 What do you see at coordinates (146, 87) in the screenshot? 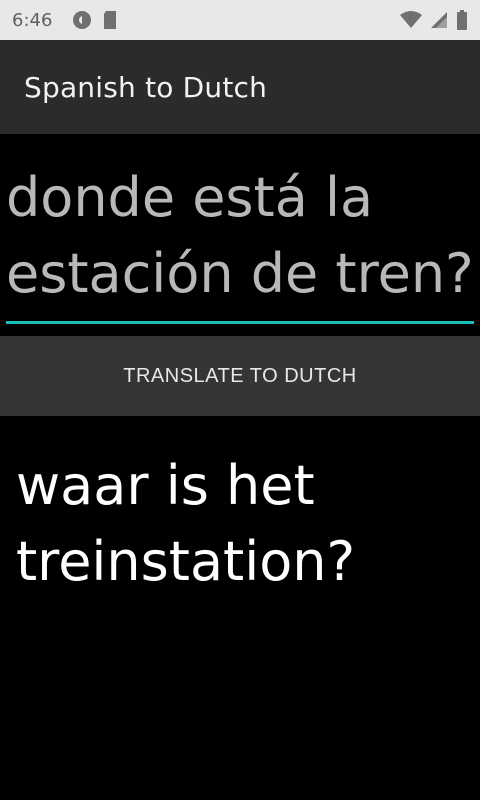
I see `app-title: Spanish to Dutch` at bounding box center [146, 87].